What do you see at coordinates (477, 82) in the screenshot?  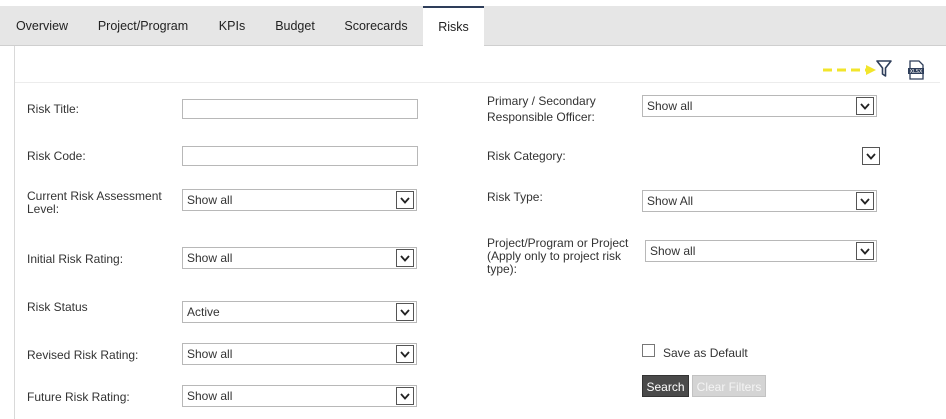 I see `toolbar-divider` at bounding box center [477, 82].